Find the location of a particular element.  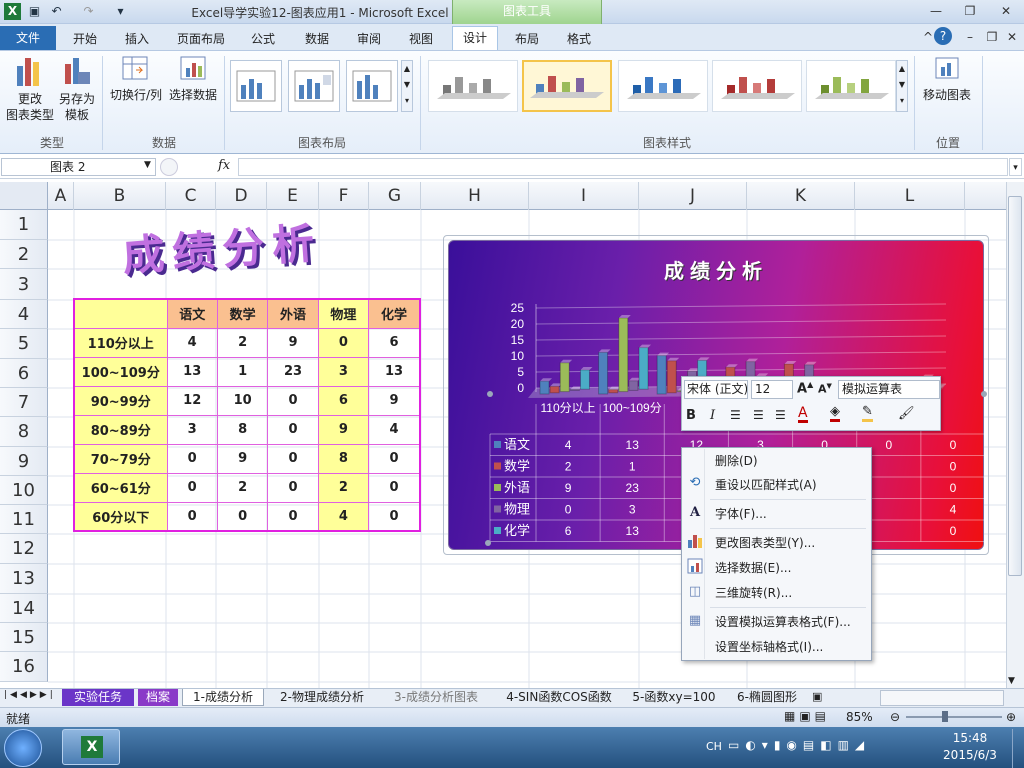

show-desktop-button is located at coordinates (1018, 748).